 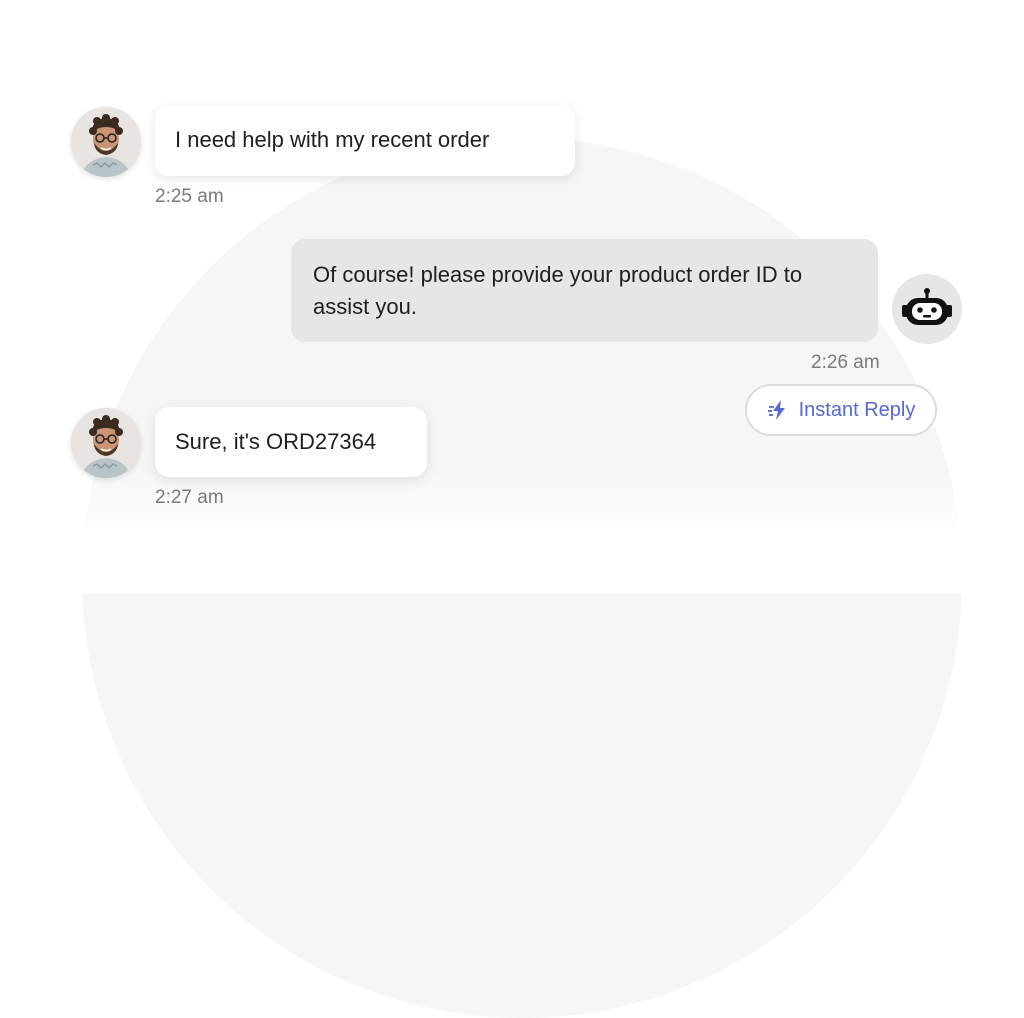 I want to click on bot-avatar, so click(x=927, y=309).